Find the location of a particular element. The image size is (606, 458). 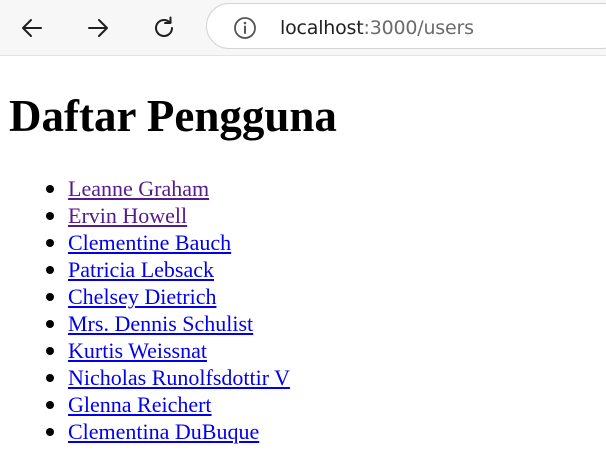

user-link: Chelsey Dietrich is located at coordinates (142, 296).